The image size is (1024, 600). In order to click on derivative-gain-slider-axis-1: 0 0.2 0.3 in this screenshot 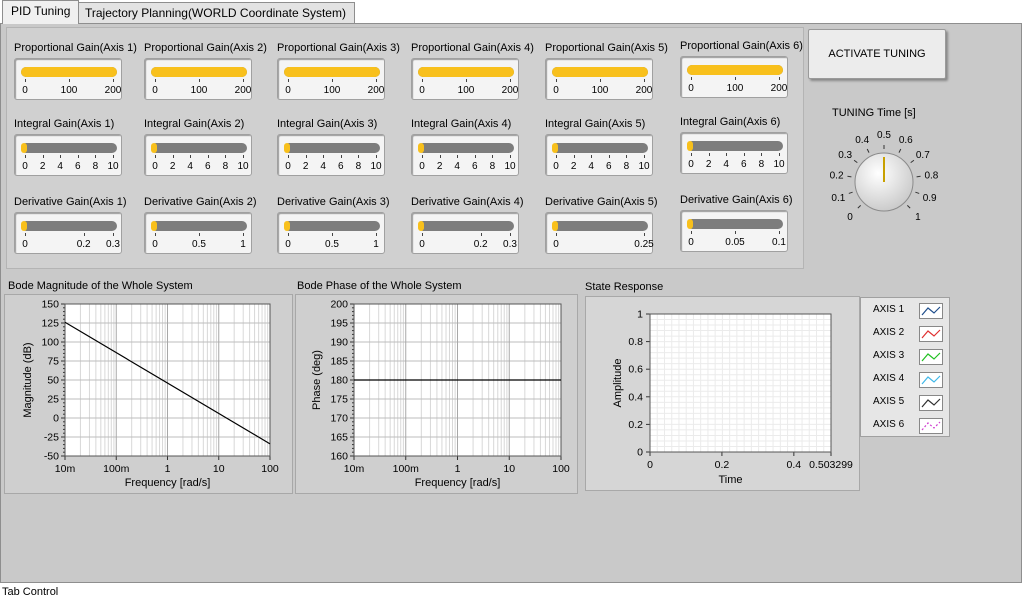, I will do `click(68, 233)`.